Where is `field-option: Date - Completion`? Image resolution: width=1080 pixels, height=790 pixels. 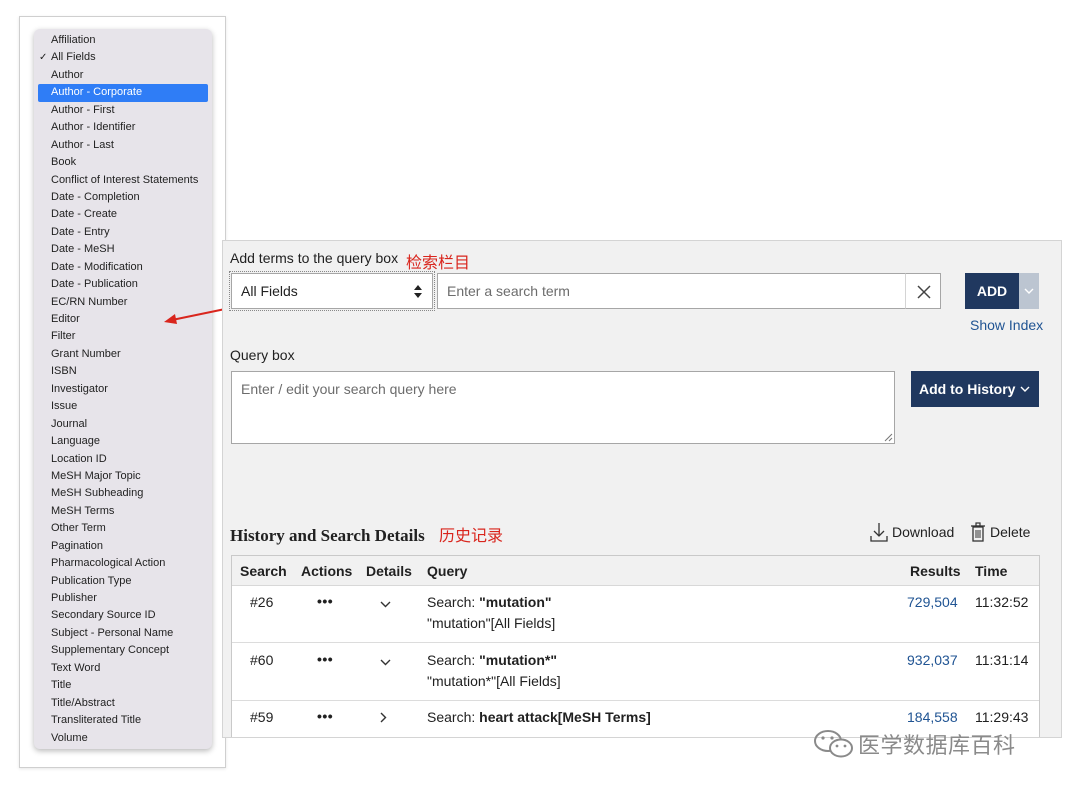 field-option: Date - Completion is located at coordinates (123, 197).